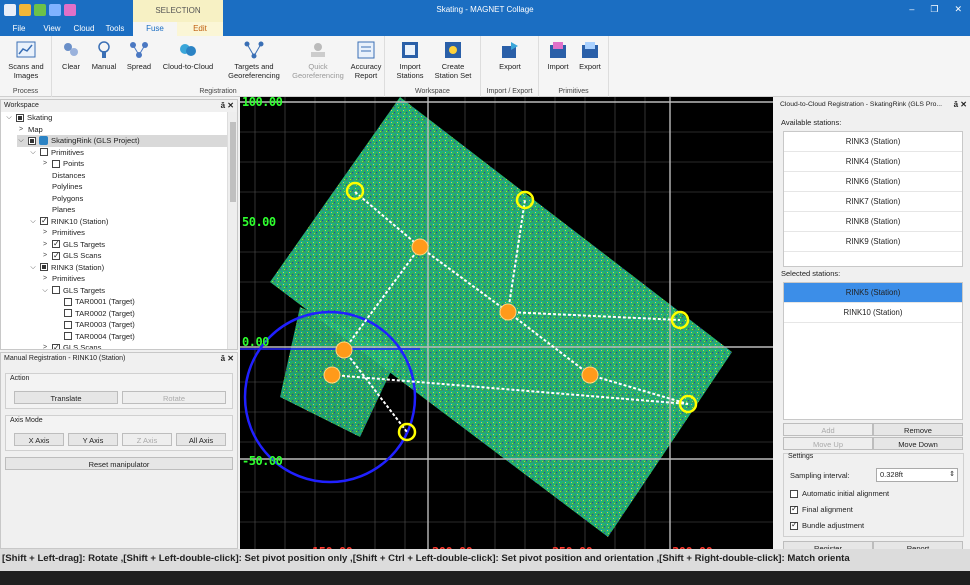 The height and width of the screenshot is (585, 970). What do you see at coordinates (232, 230) in the screenshot?
I see `workspace-scrollbar` at bounding box center [232, 230].